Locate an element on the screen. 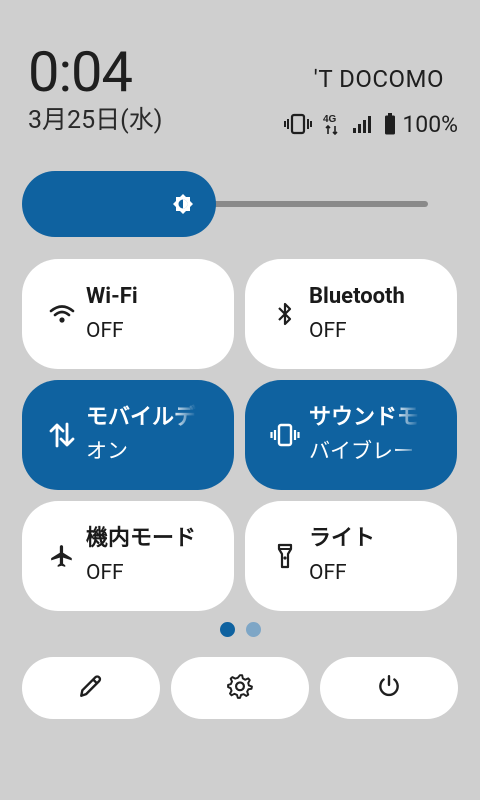 The height and width of the screenshot is (800, 480). wifi-icon is located at coordinates (62, 314).